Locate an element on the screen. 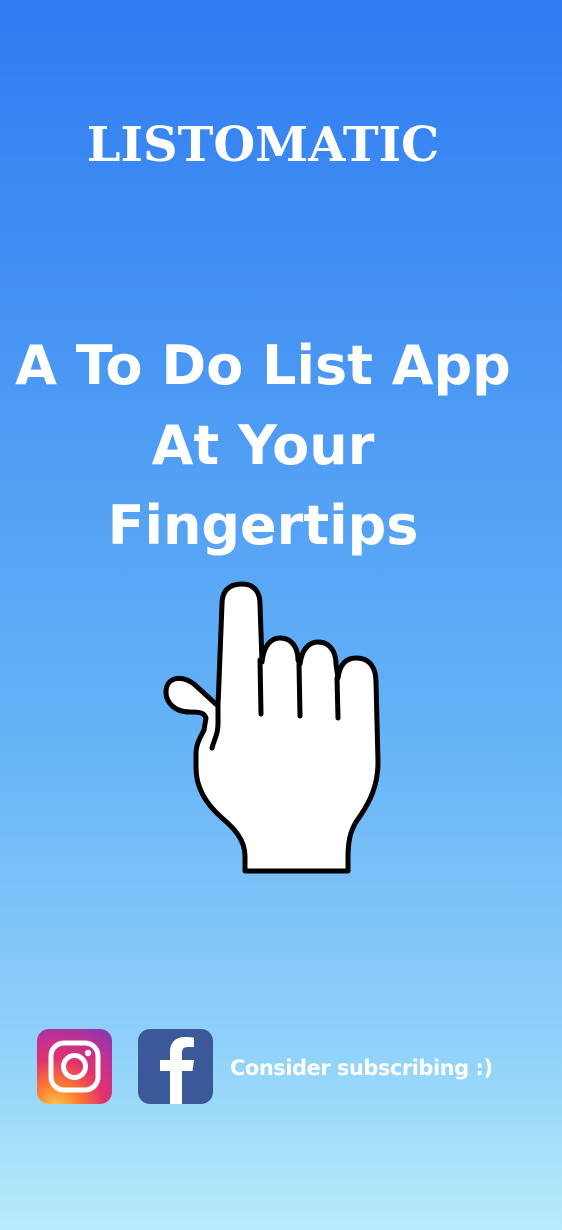  subscribe-cta: Consider subscribing :) is located at coordinates (361, 1068).